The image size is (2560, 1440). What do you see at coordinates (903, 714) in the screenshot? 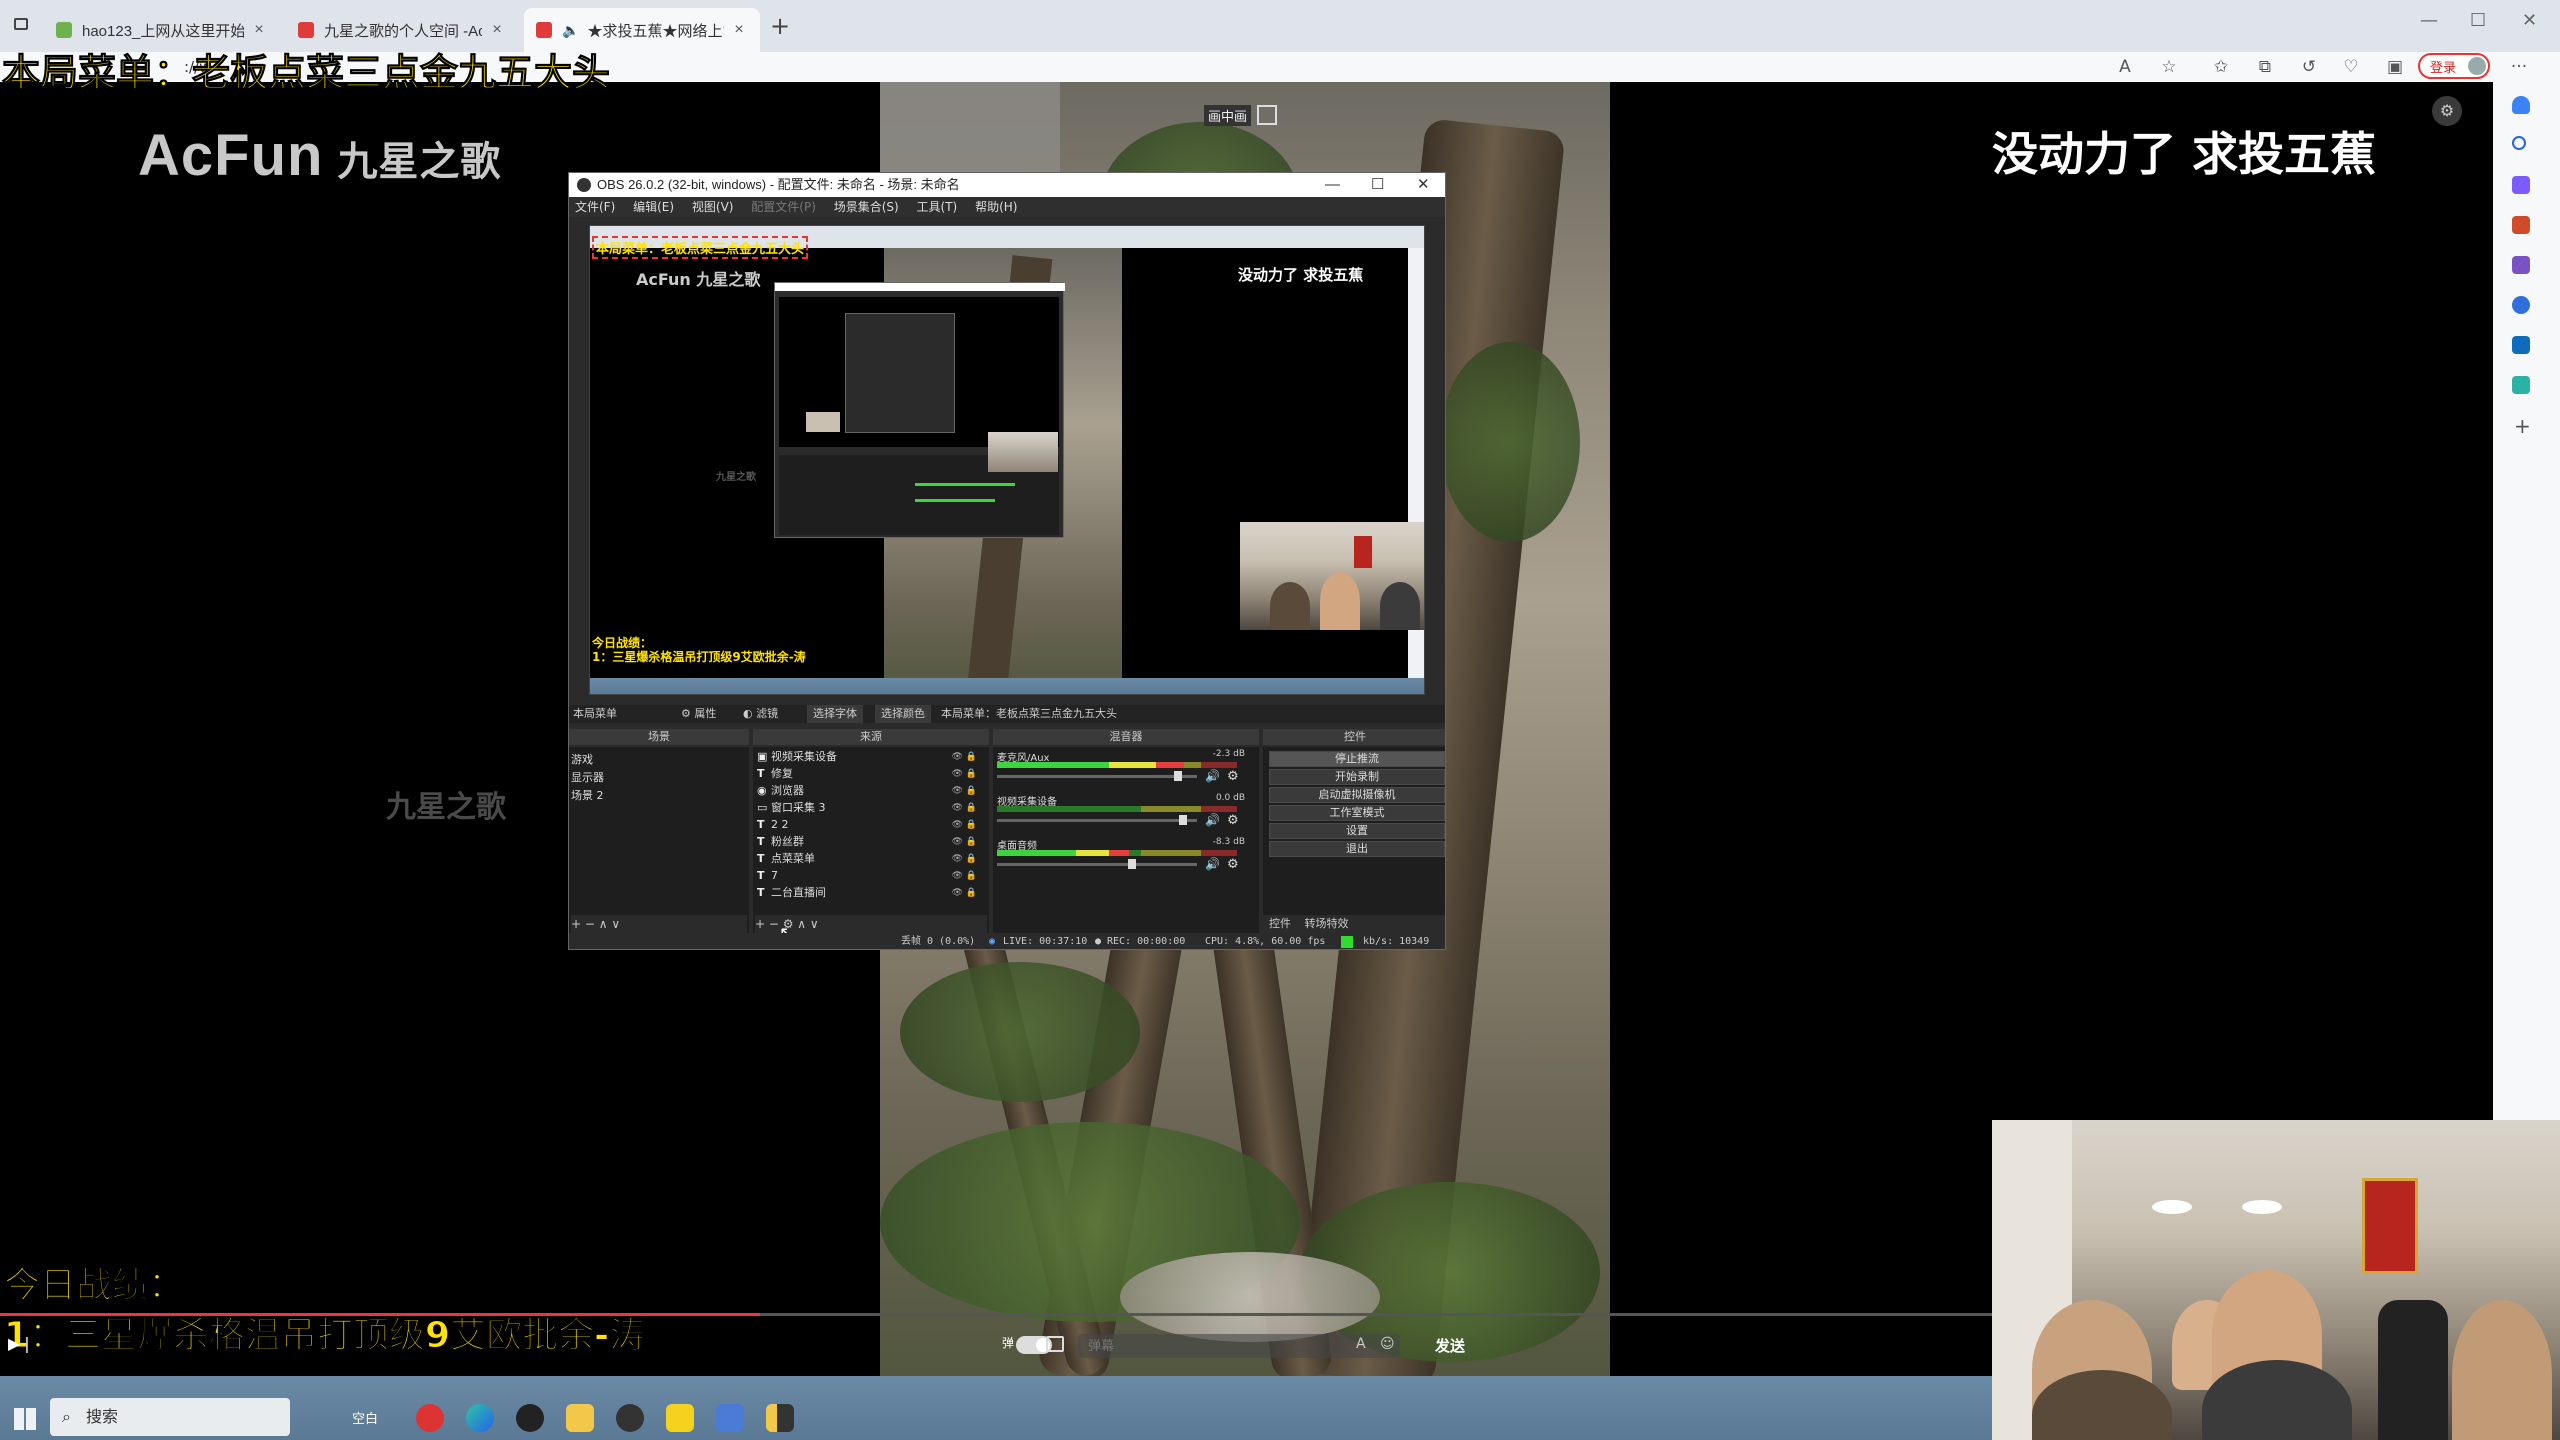
I see `select-color-button: 选择颜色` at bounding box center [903, 714].